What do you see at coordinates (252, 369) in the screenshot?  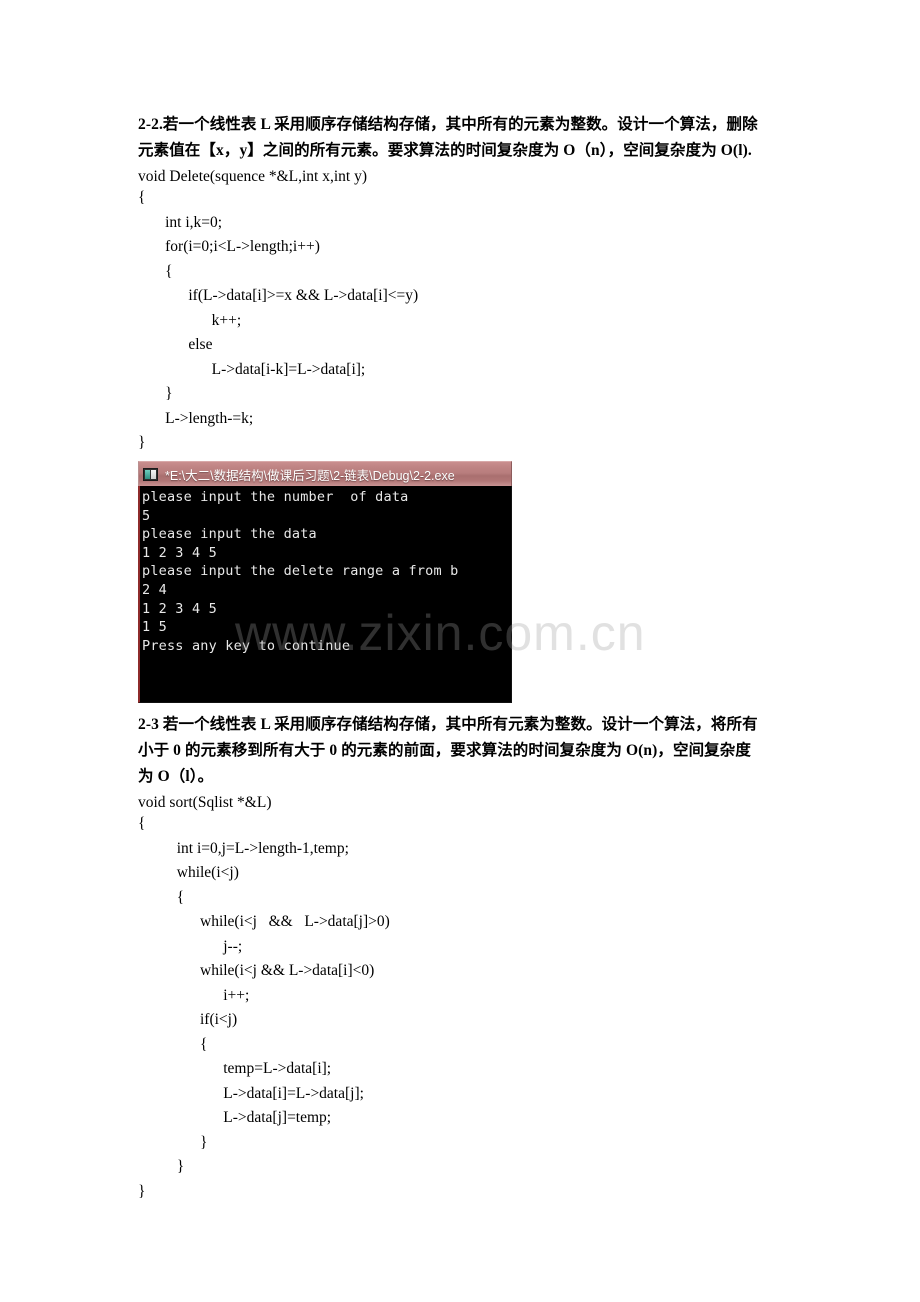 I see `code-line: L->data[i-k]=L->data[i];` at bounding box center [252, 369].